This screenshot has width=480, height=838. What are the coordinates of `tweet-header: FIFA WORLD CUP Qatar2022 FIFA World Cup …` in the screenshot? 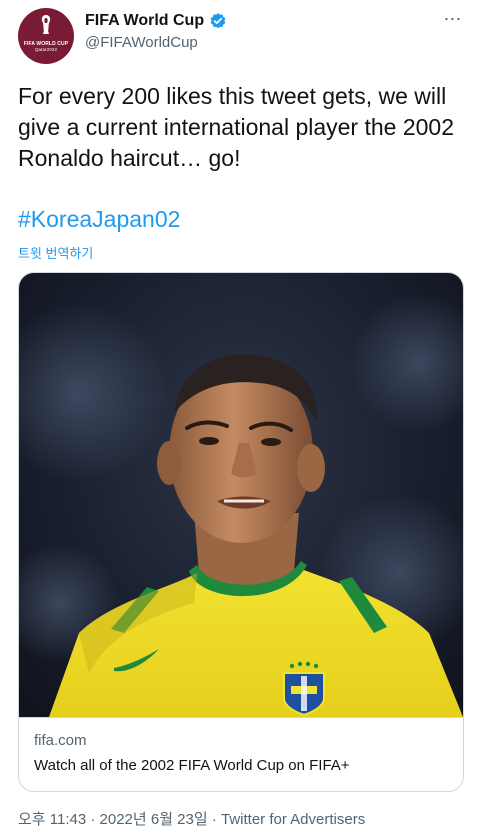 It's located at (243, 37).